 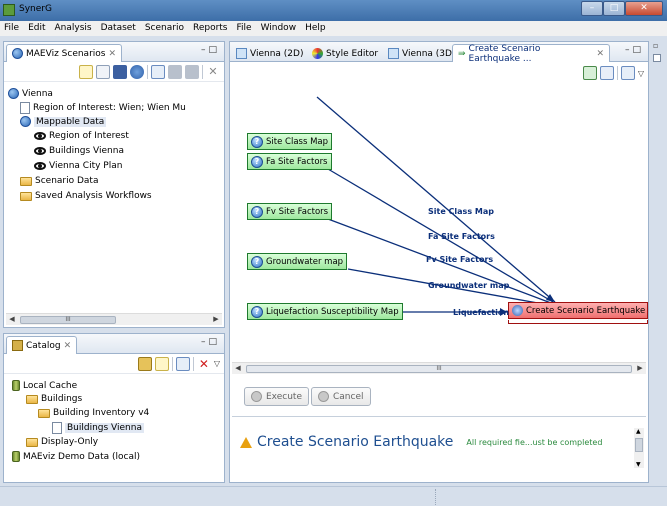 I want to click on scenarios-toolbar: ✕, so click(x=114, y=72).